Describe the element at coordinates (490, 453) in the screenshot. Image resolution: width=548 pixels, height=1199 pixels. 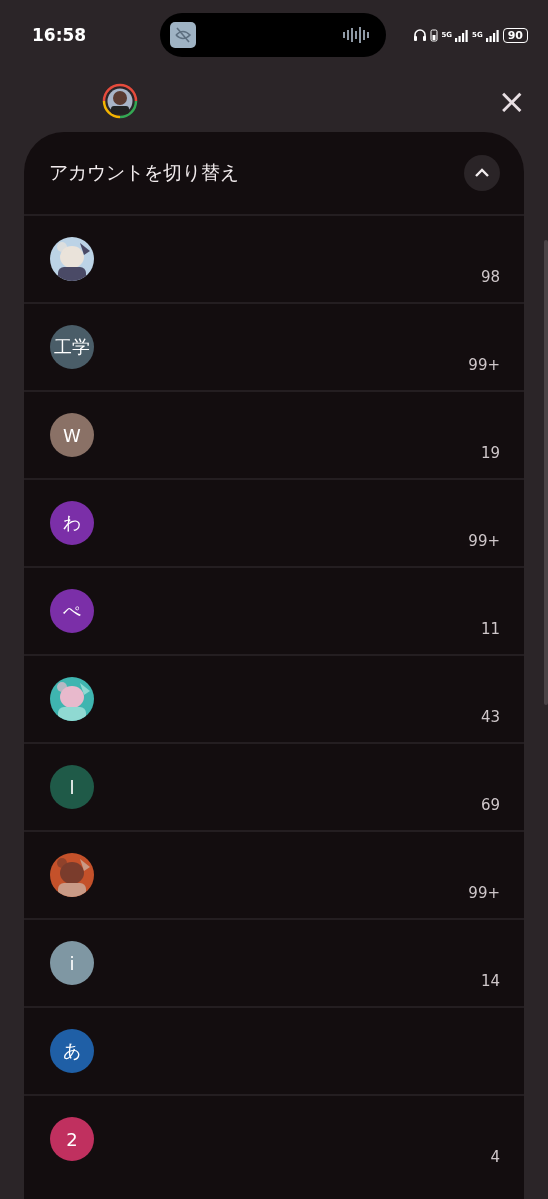
I see `unread-count: 19` at that location.